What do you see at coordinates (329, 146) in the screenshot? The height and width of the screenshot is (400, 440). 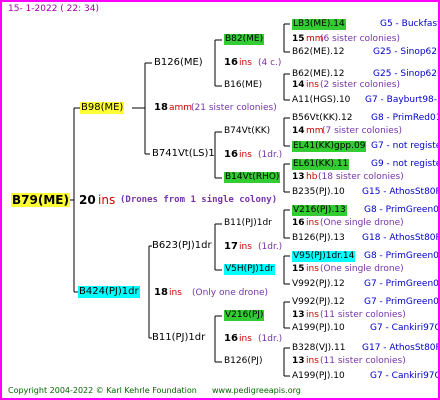 I see `g4-node-name: EL41(KK)gpp.09` at bounding box center [329, 146].